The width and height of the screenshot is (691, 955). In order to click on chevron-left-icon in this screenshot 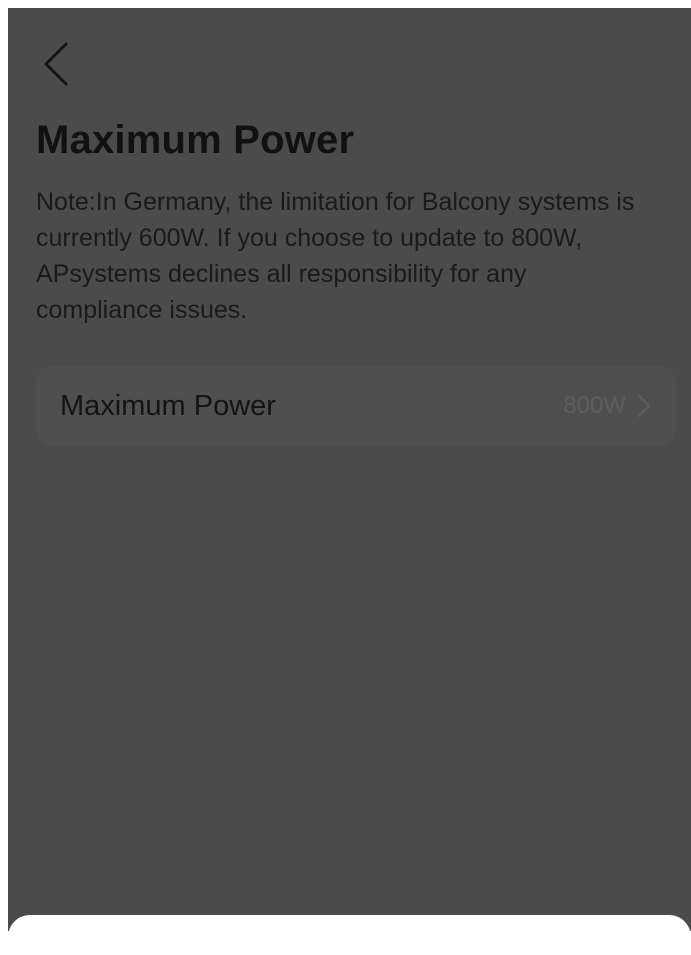, I will do `click(56, 64)`.